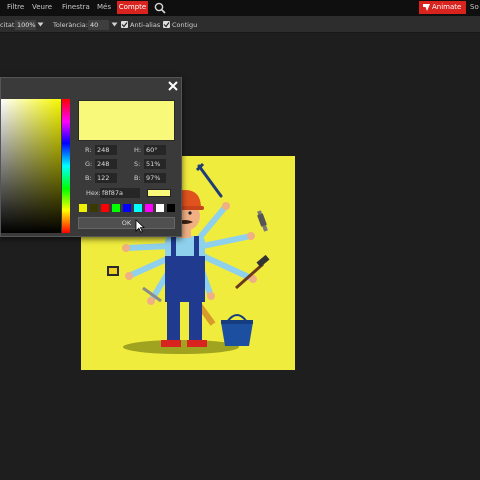 The width and height of the screenshot is (480, 480). I want to click on hex-input: f8f87a, so click(120, 193).